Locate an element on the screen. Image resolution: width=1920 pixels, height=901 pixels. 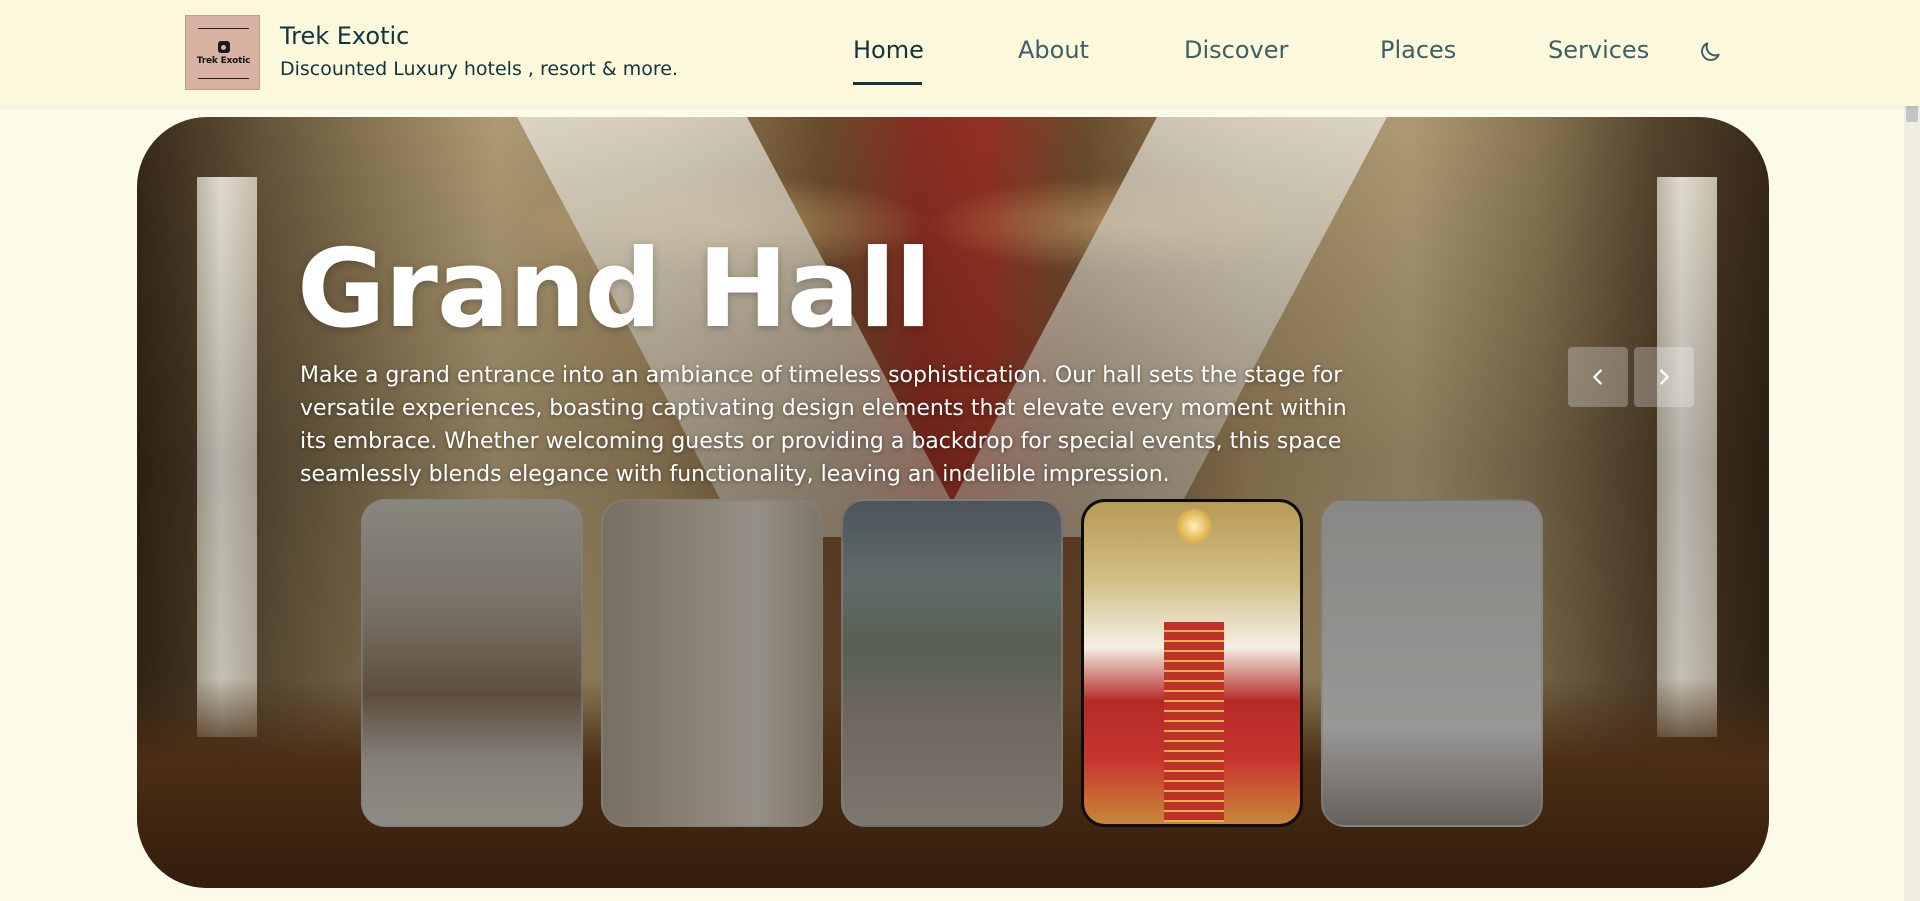
nav-services: Services is located at coordinates (1598, 50).